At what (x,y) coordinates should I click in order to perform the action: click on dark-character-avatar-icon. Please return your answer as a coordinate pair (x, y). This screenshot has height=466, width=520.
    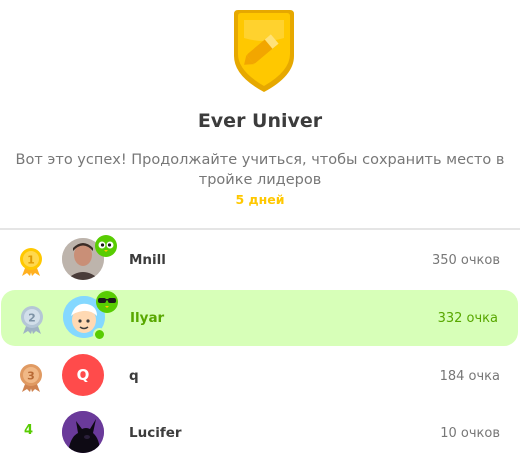
    Looking at the image, I should click on (83, 432).